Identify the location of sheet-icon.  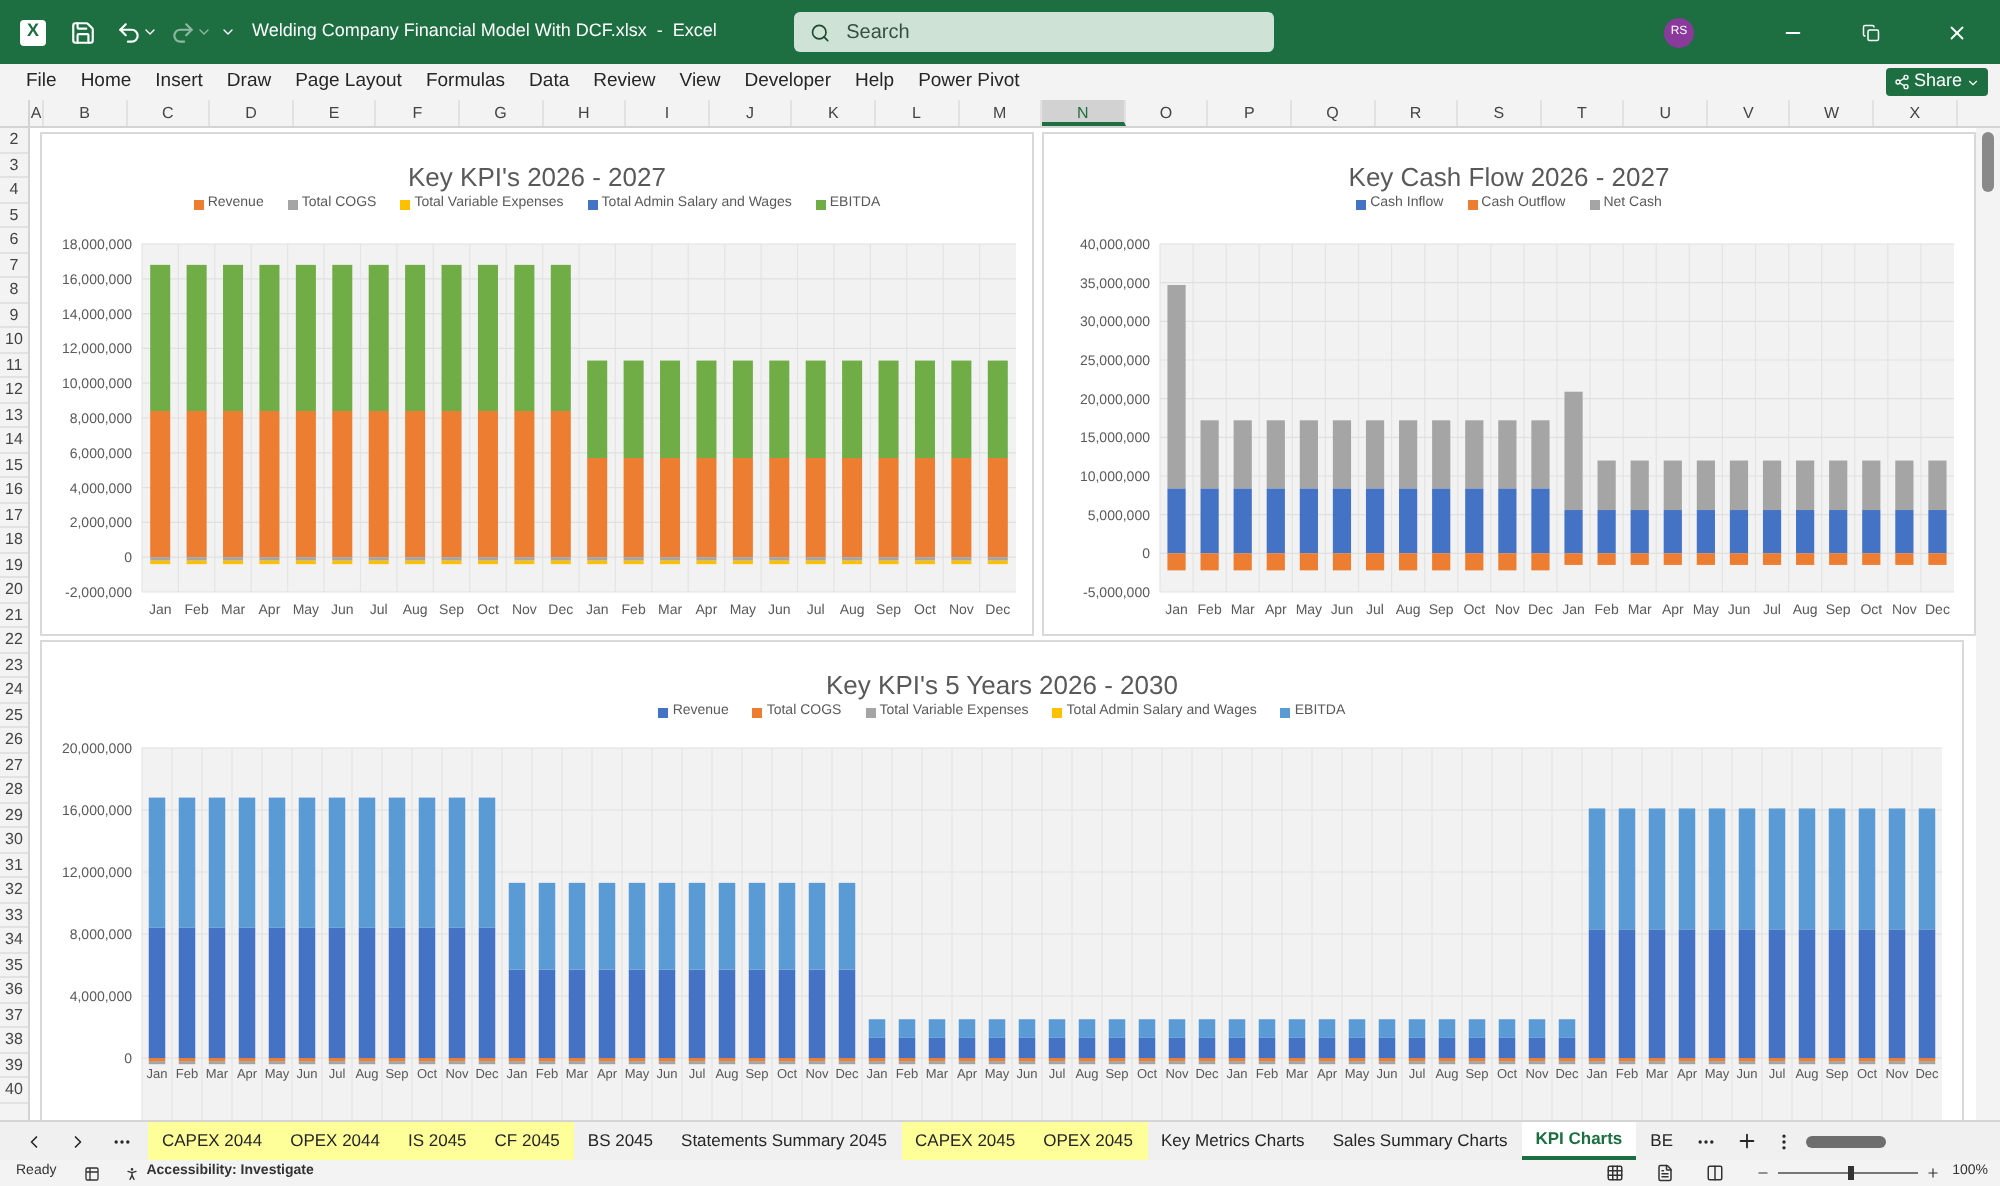
(92, 1173).